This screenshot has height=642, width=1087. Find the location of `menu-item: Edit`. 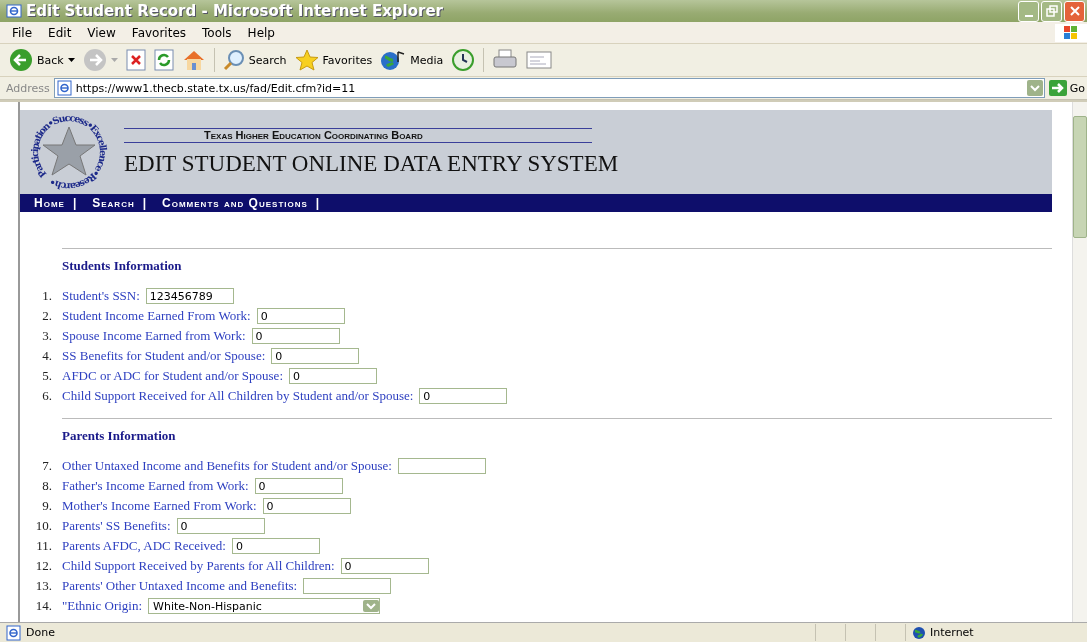

menu-item: Edit is located at coordinates (60, 32).